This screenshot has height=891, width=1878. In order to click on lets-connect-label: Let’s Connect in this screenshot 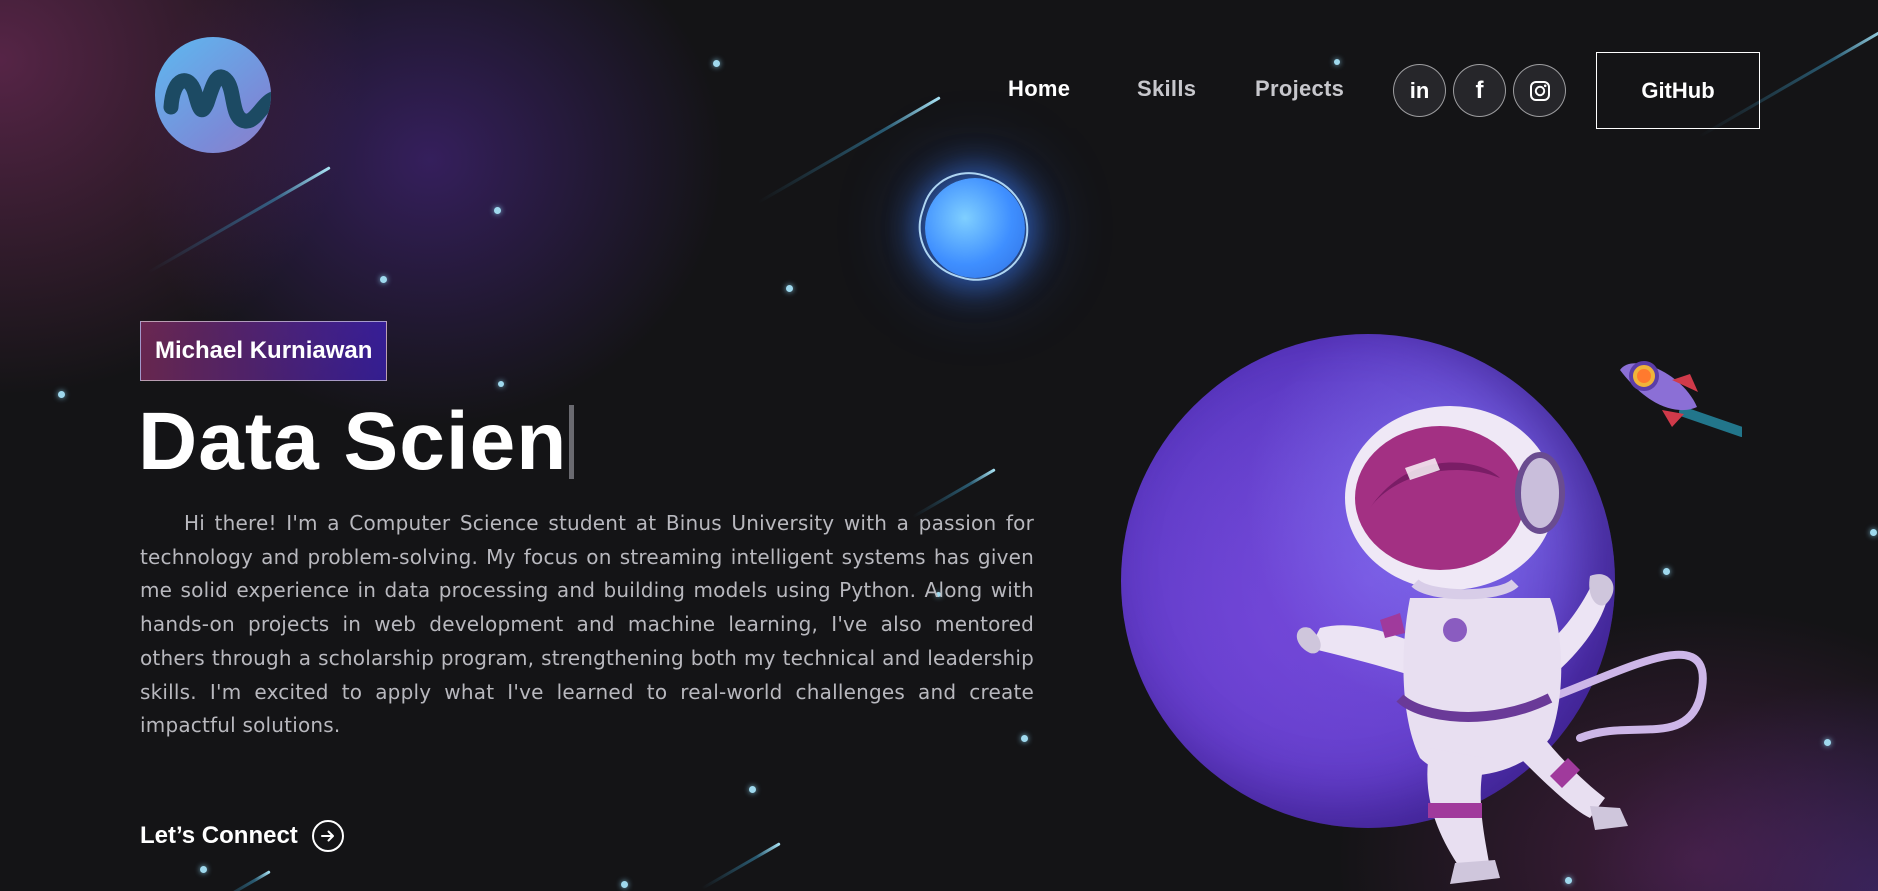, I will do `click(219, 835)`.